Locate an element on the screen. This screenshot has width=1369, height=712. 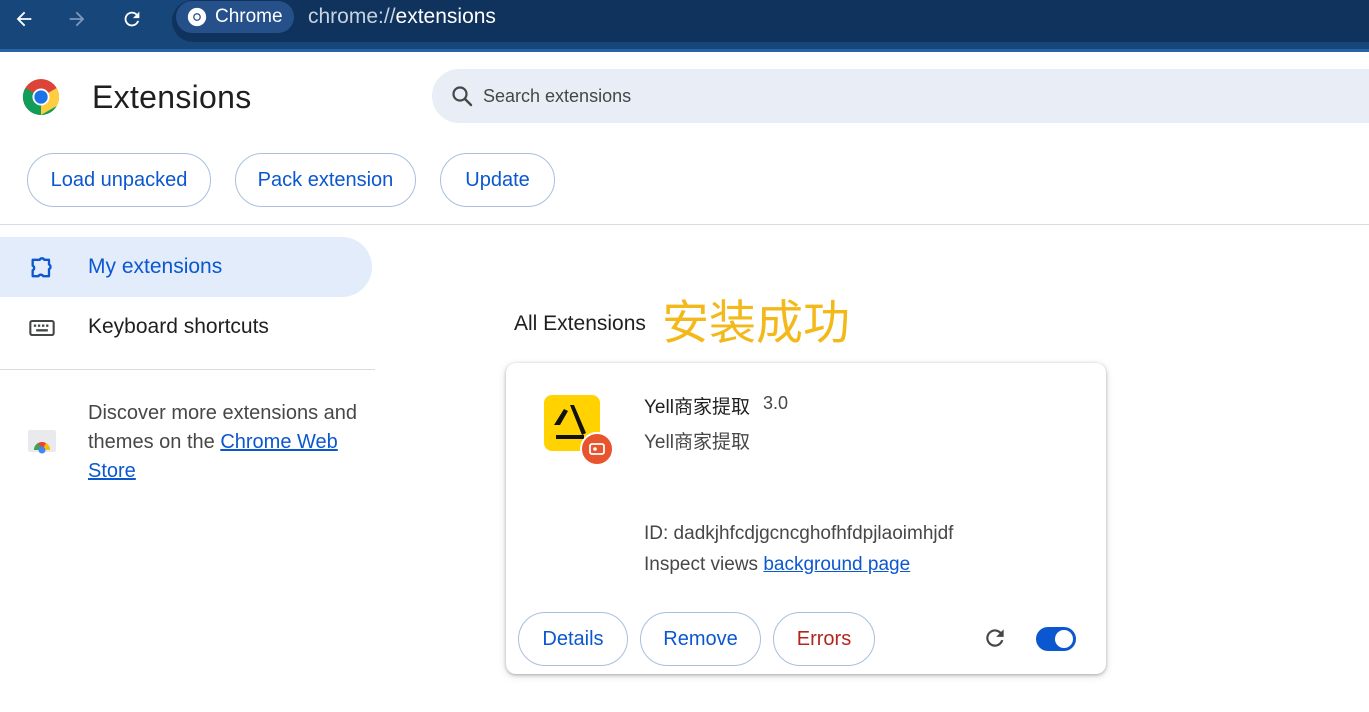
errors-button: Errors is located at coordinates (824, 639).